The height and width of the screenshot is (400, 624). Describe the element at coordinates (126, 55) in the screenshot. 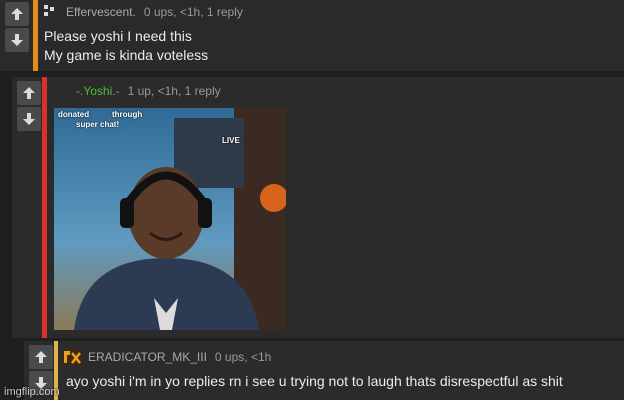

I see `comment-line: My game is kinda voteless` at that location.